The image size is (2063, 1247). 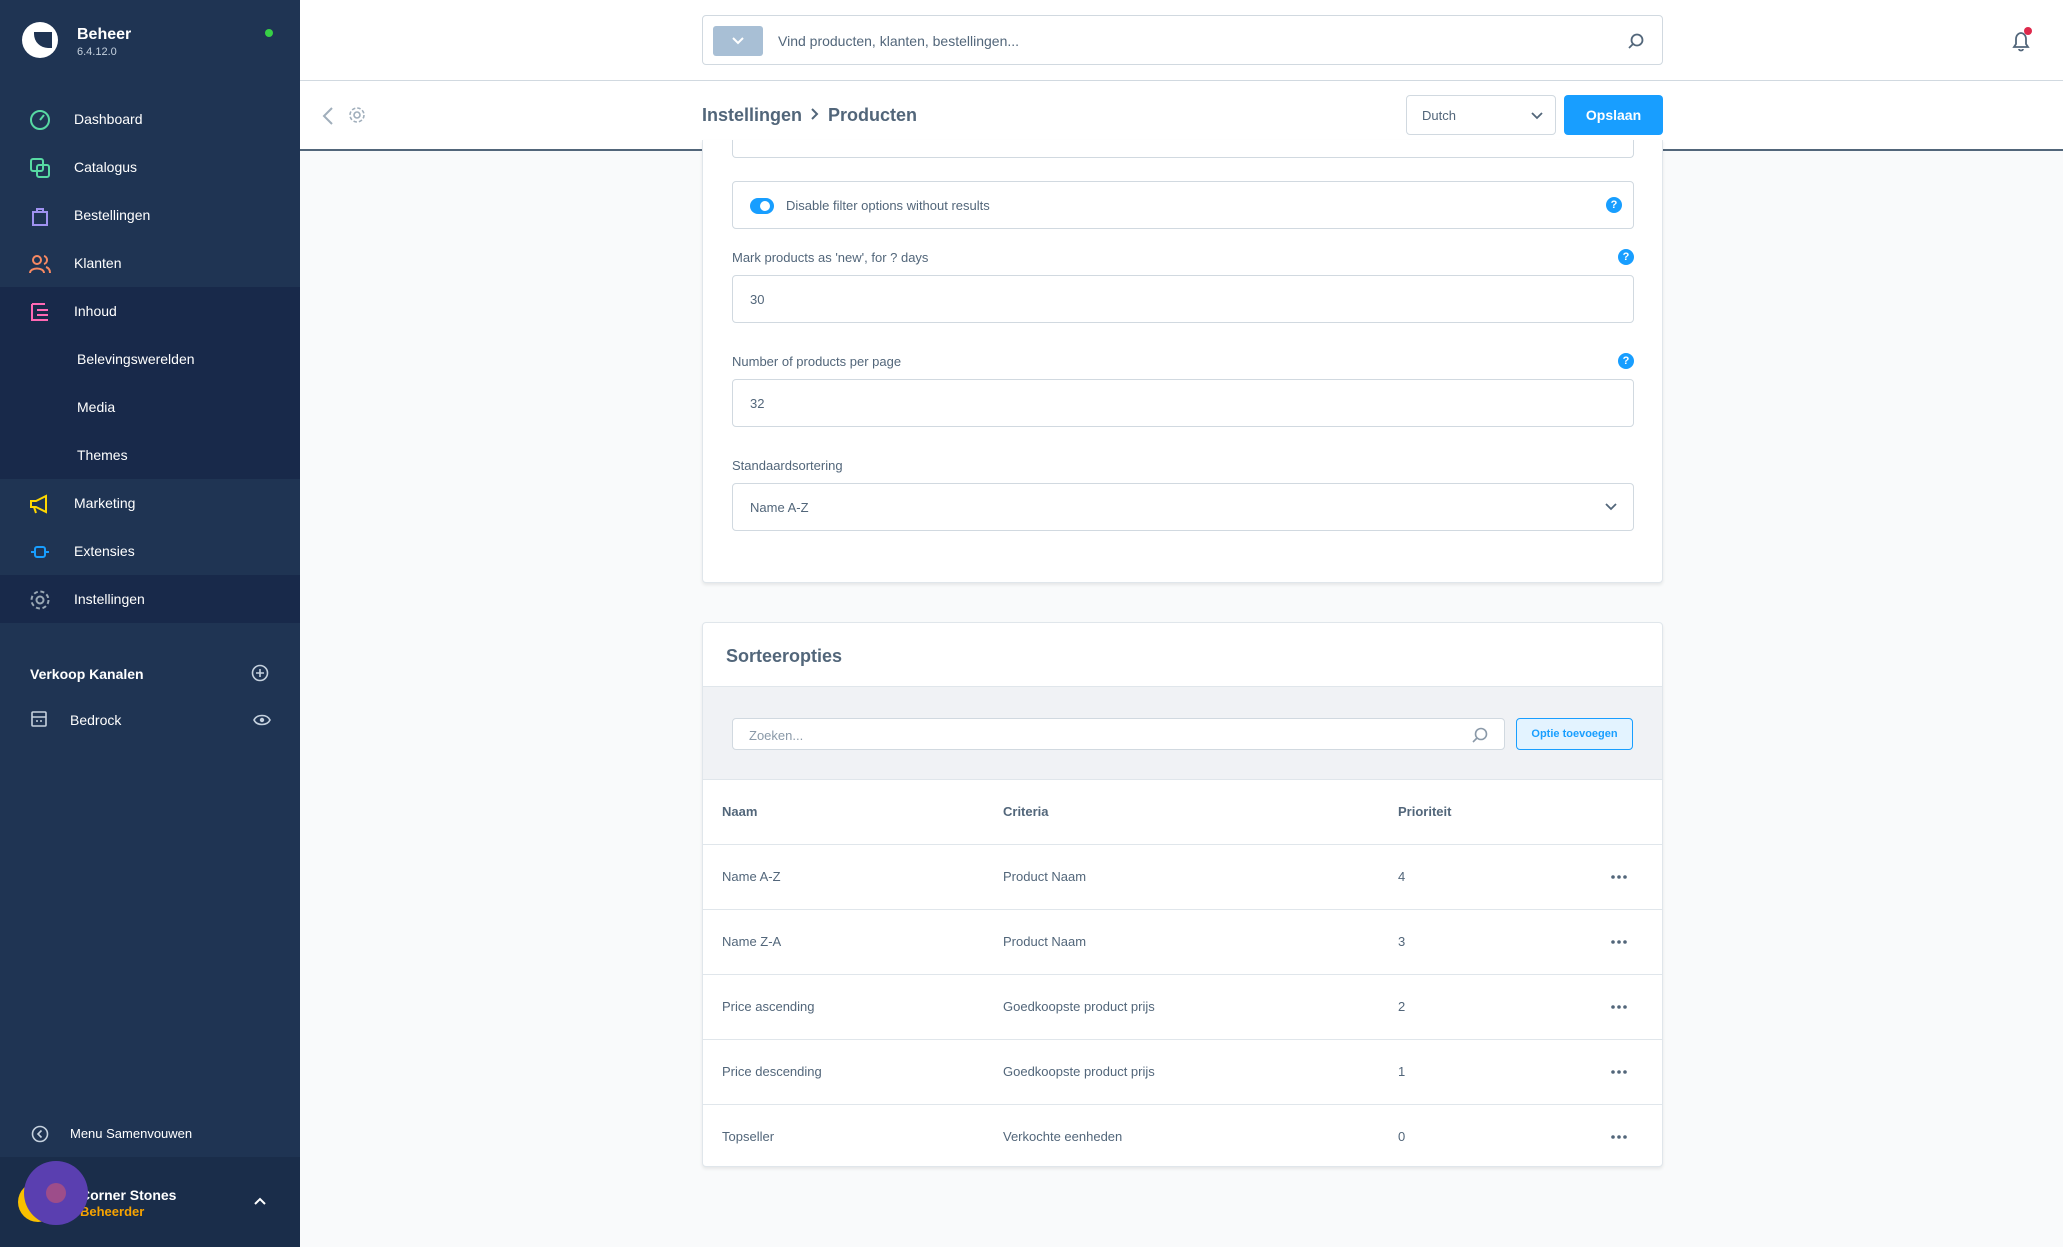 What do you see at coordinates (328, 116) in the screenshot?
I see `back-arrow-icon` at bounding box center [328, 116].